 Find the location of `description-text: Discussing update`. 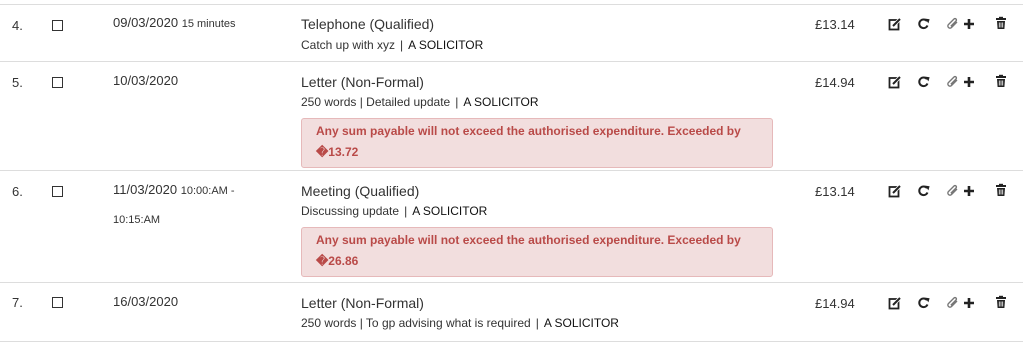

description-text: Discussing update is located at coordinates (350, 211).